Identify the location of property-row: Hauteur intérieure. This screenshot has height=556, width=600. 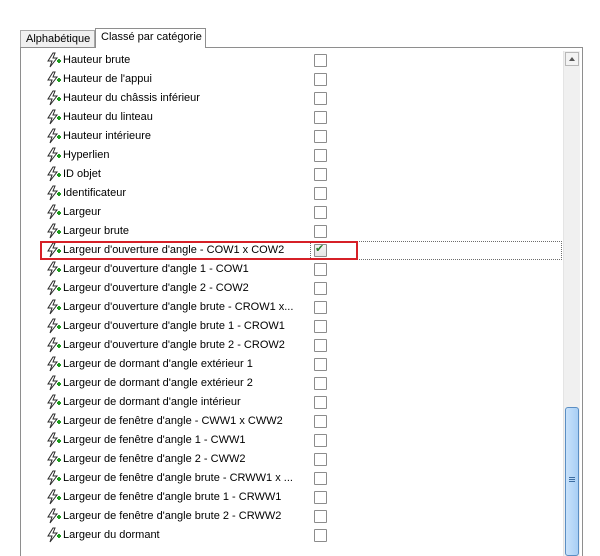
(292, 136).